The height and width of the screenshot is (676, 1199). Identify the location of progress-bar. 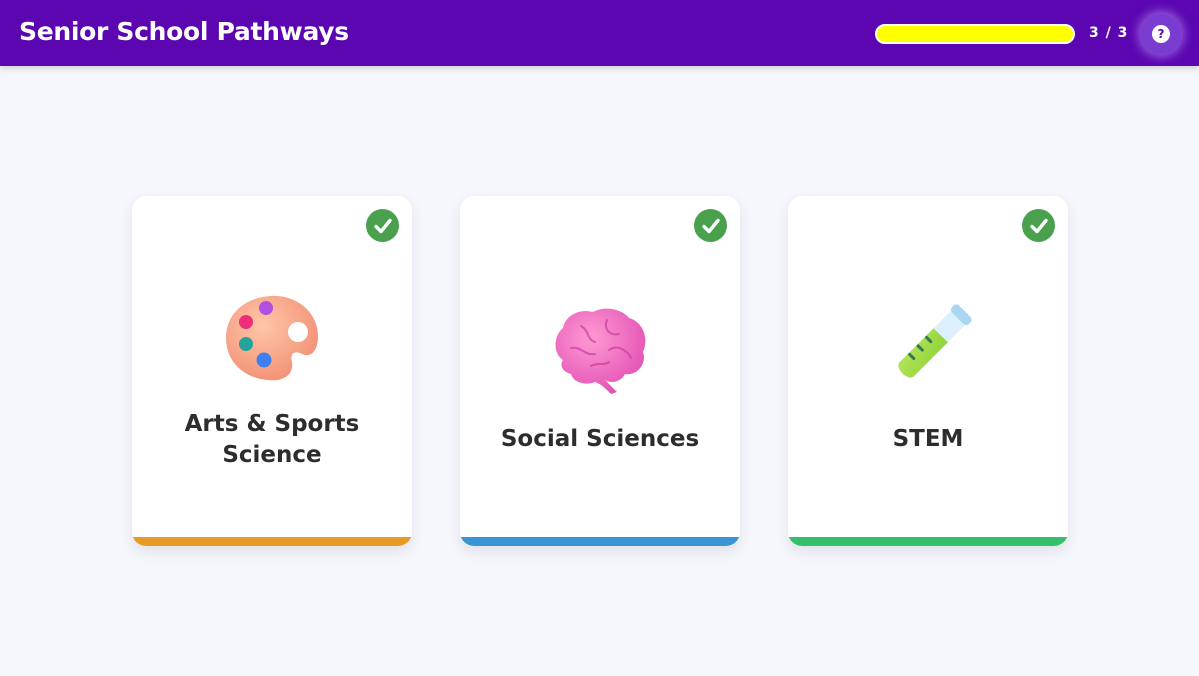
(975, 34).